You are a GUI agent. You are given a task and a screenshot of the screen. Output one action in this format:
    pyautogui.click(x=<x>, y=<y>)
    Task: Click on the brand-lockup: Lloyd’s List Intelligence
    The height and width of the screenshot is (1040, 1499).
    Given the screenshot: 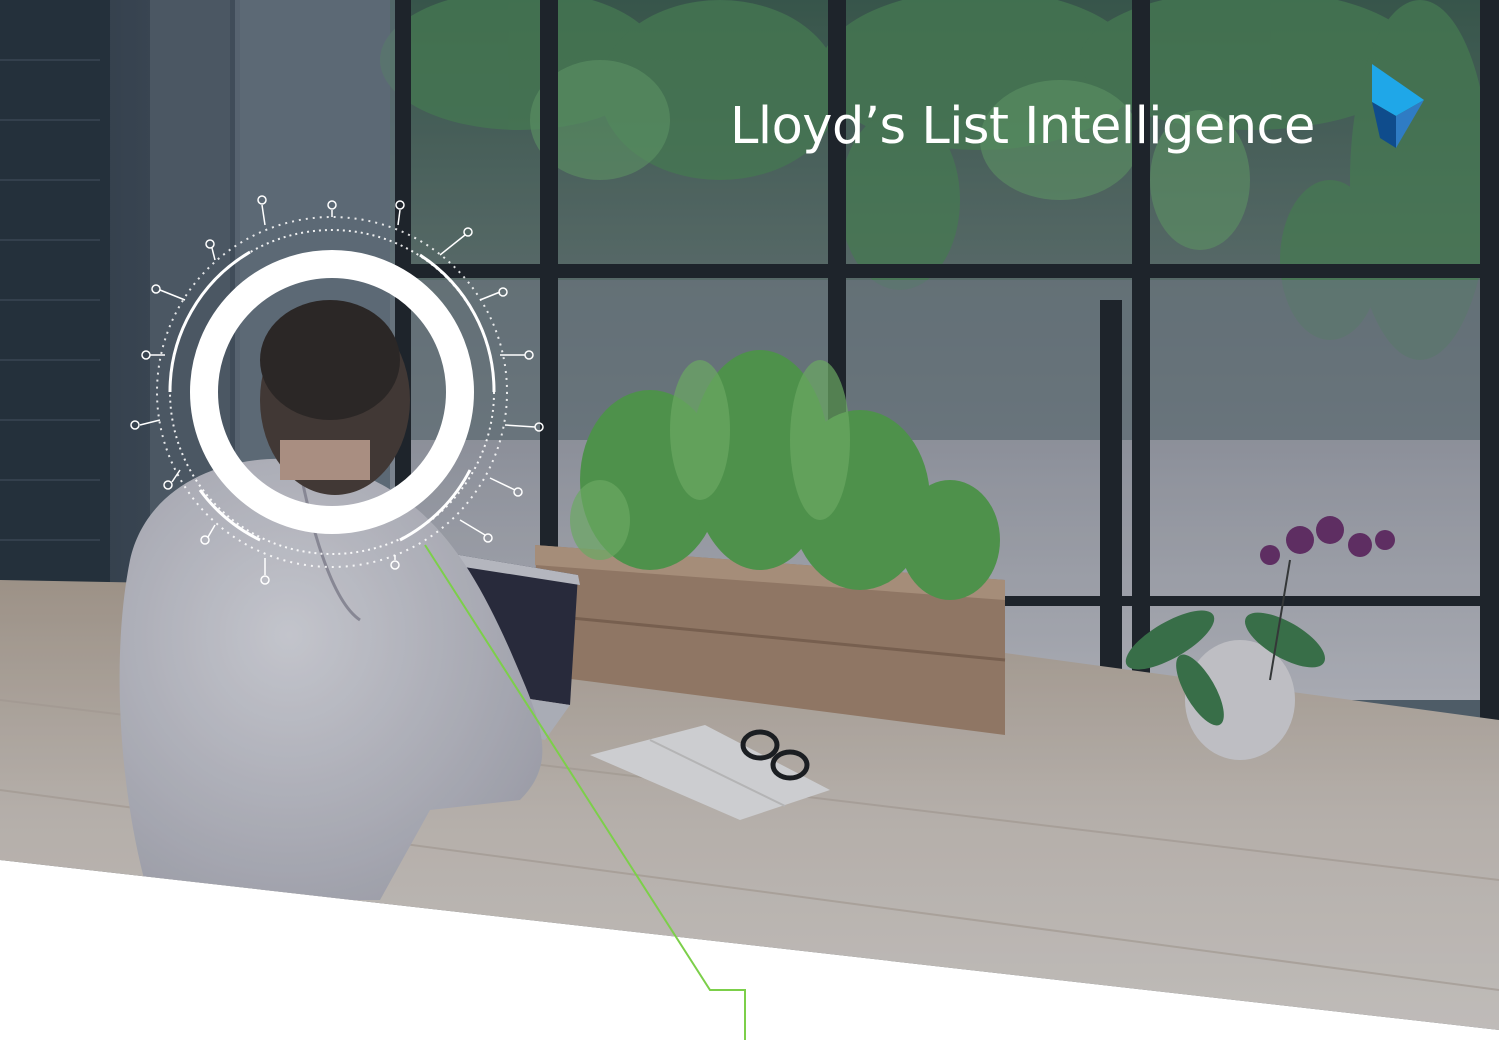 What is the action you would take?
    pyautogui.click(x=1077, y=115)
    